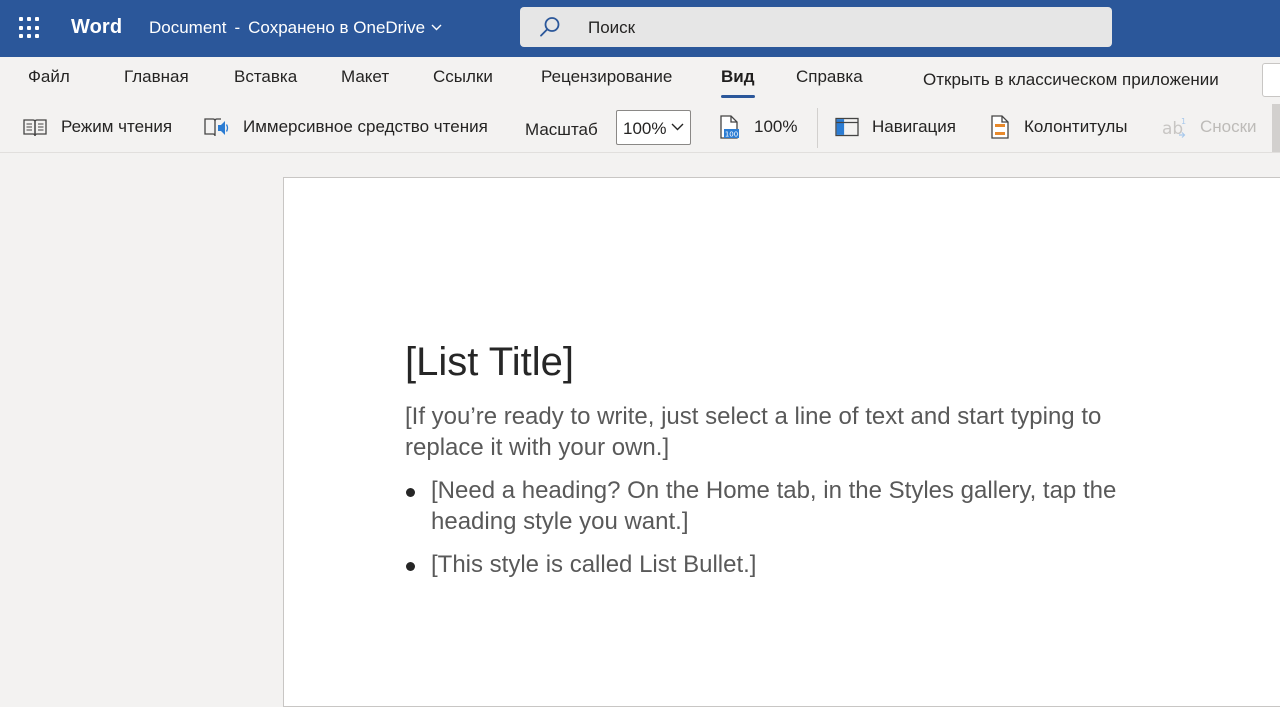 This screenshot has width=1280, height=707. What do you see at coordinates (30, 28) in the screenshot?
I see `waffle-icon` at bounding box center [30, 28].